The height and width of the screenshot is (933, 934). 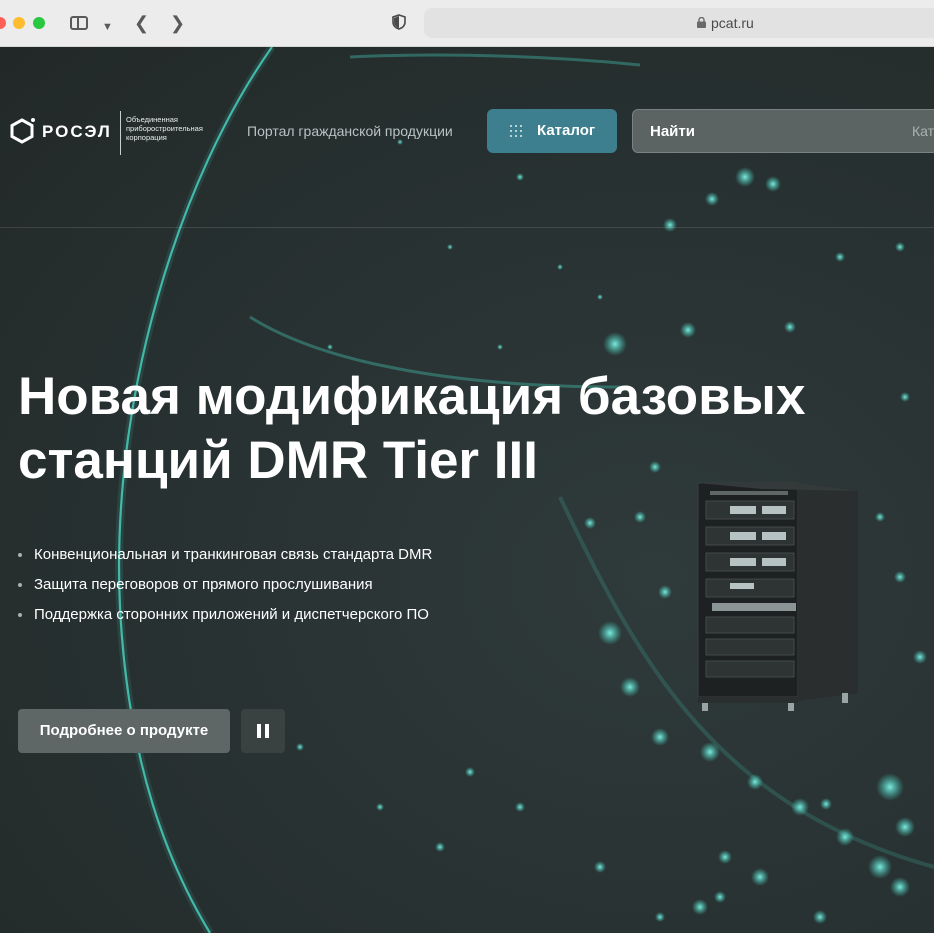 What do you see at coordinates (467, 227) in the screenshot?
I see `header-divider` at bounding box center [467, 227].